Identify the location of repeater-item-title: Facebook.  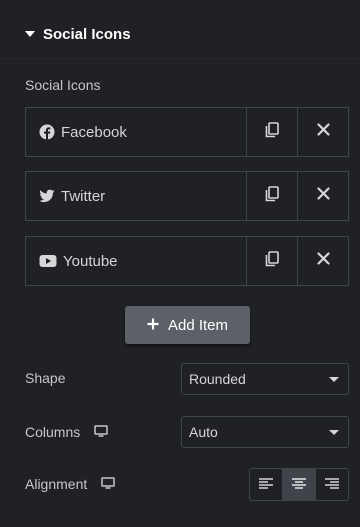
(136, 132).